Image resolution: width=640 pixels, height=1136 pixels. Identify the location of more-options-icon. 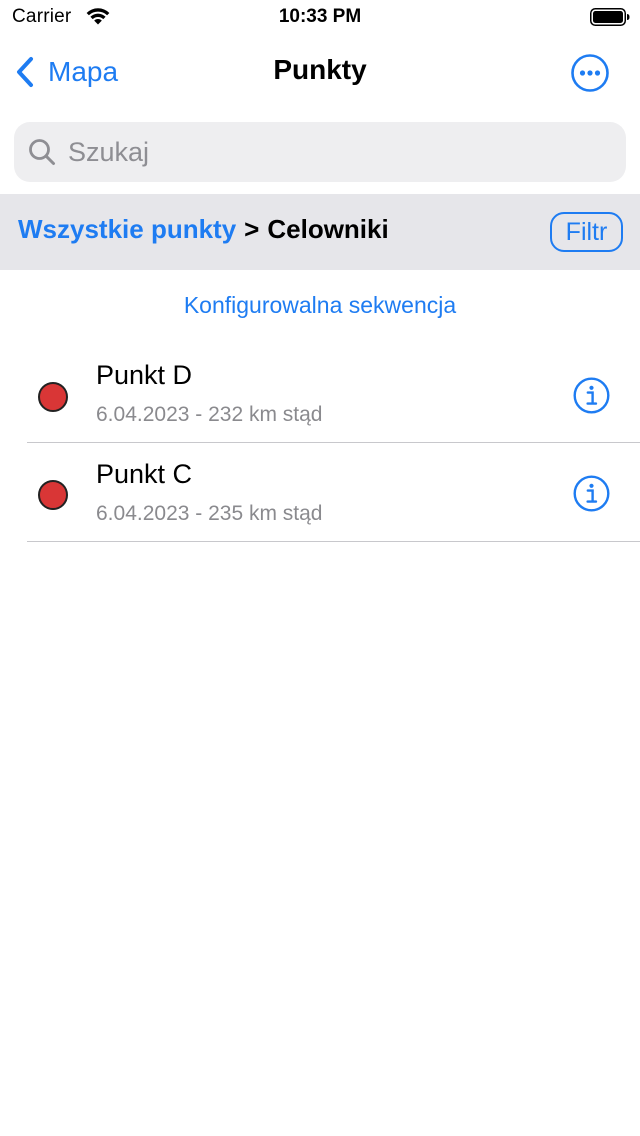
(590, 73).